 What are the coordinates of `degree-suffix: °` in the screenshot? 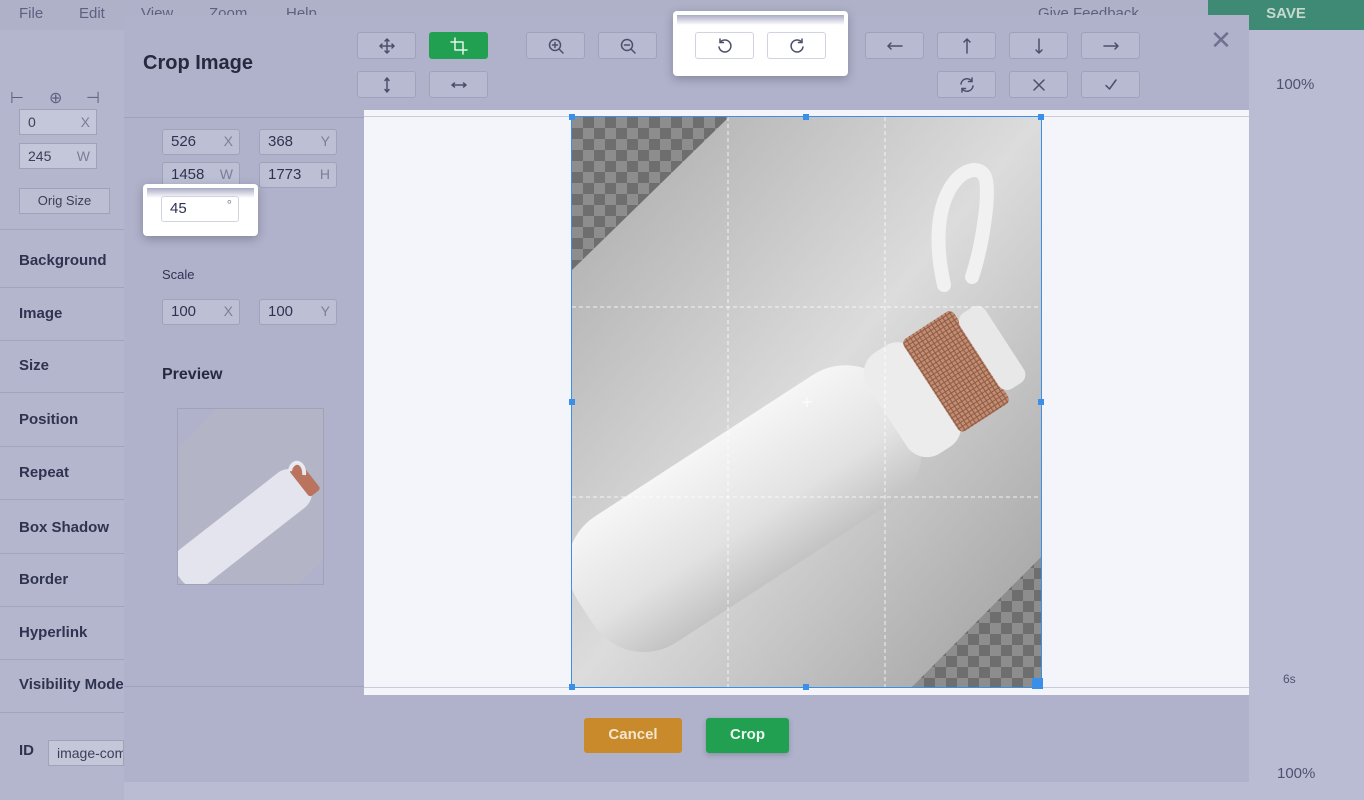 It's located at (229, 204).